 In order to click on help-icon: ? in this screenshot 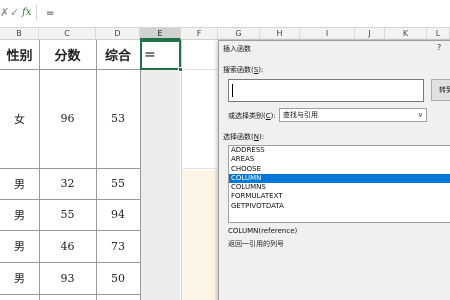, I will do `click(439, 47)`.